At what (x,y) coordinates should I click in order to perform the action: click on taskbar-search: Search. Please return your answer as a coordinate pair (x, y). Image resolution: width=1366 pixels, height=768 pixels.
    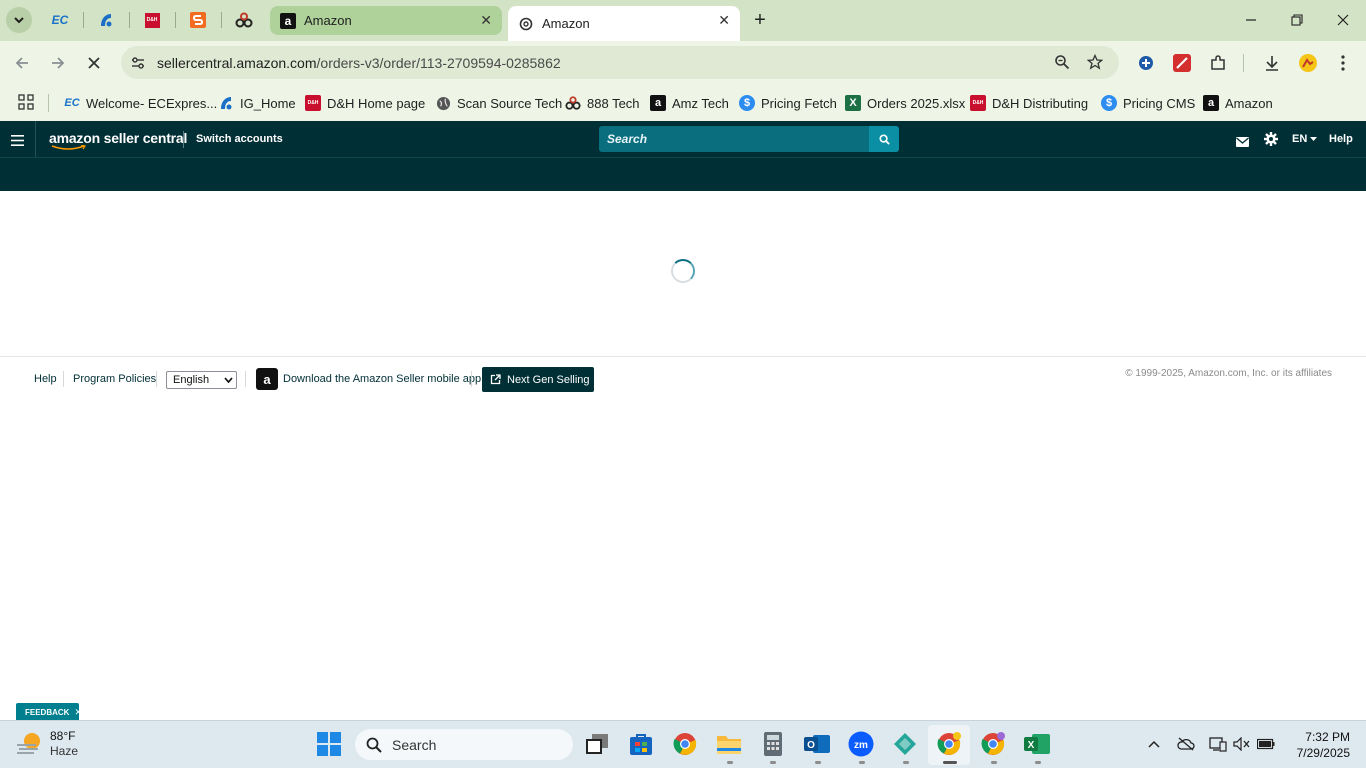
    Looking at the image, I should click on (464, 744).